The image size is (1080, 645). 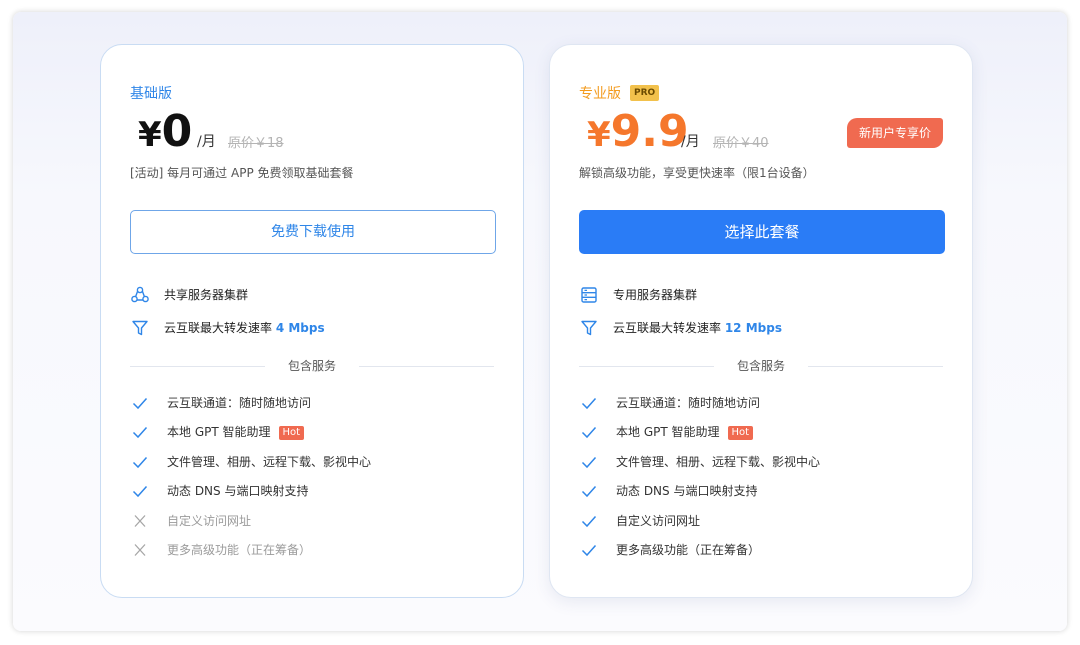 What do you see at coordinates (762, 232) in the screenshot?
I see `select-plan-button: 选择此套餐` at bounding box center [762, 232].